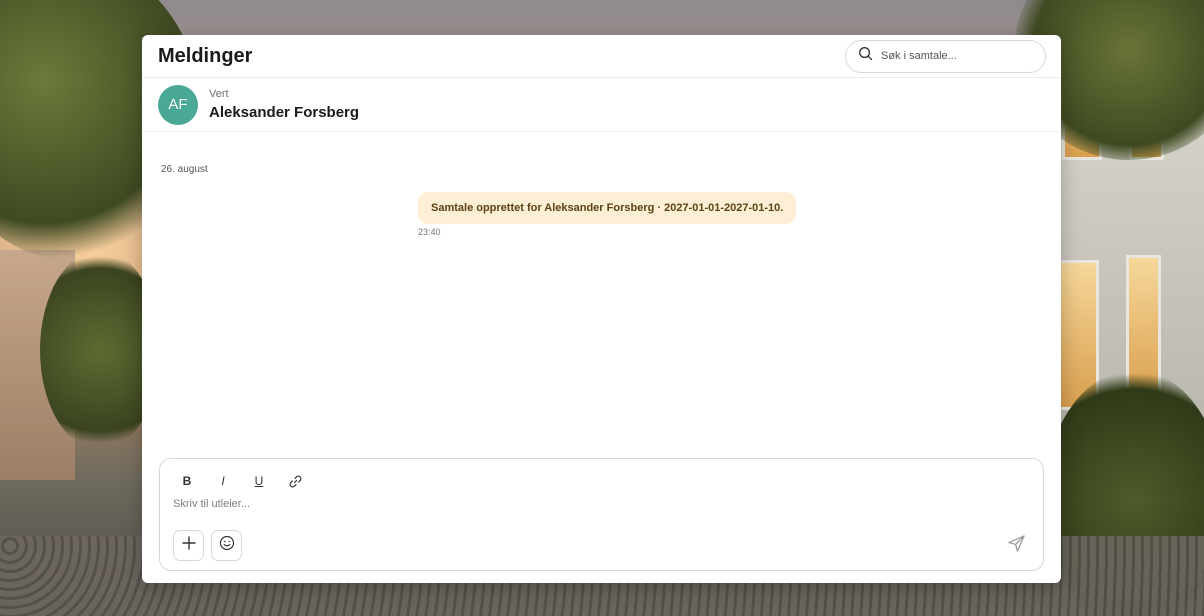 The width and height of the screenshot is (1204, 616). I want to click on message-timestamp: 23:40, so click(429, 232).